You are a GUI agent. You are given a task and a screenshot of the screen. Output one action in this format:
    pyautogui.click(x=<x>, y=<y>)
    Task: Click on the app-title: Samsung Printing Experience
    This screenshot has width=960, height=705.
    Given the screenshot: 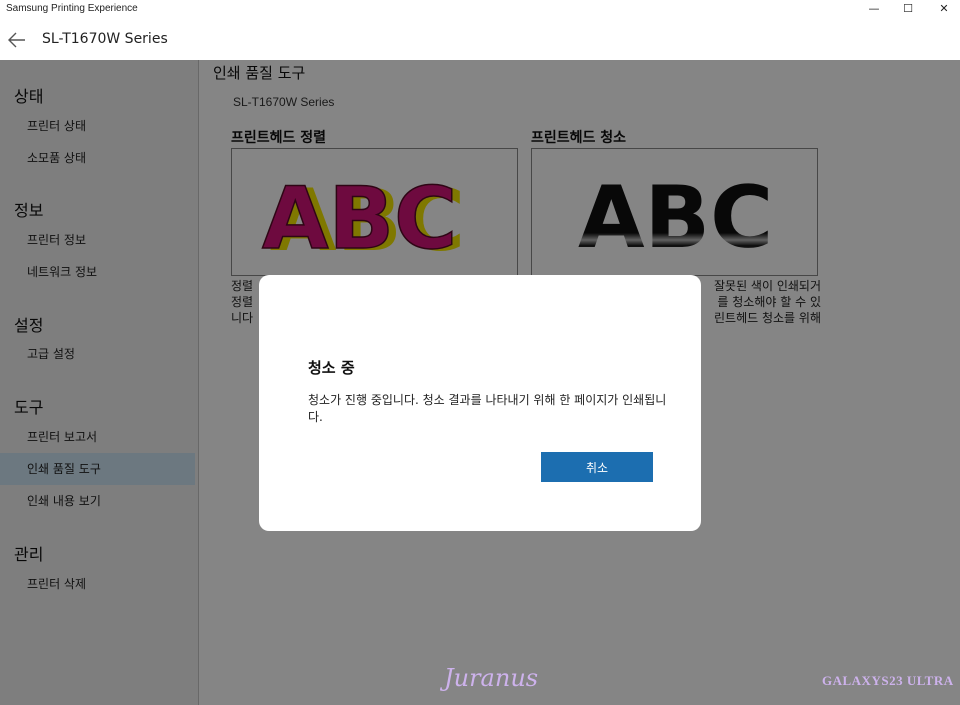 What is the action you would take?
    pyautogui.click(x=72, y=8)
    